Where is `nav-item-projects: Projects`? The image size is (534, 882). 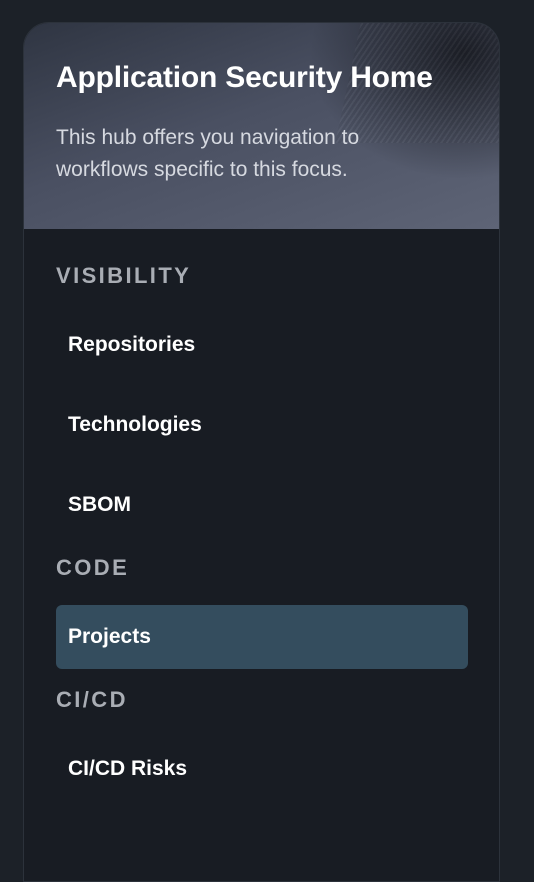 nav-item-projects: Projects is located at coordinates (262, 637).